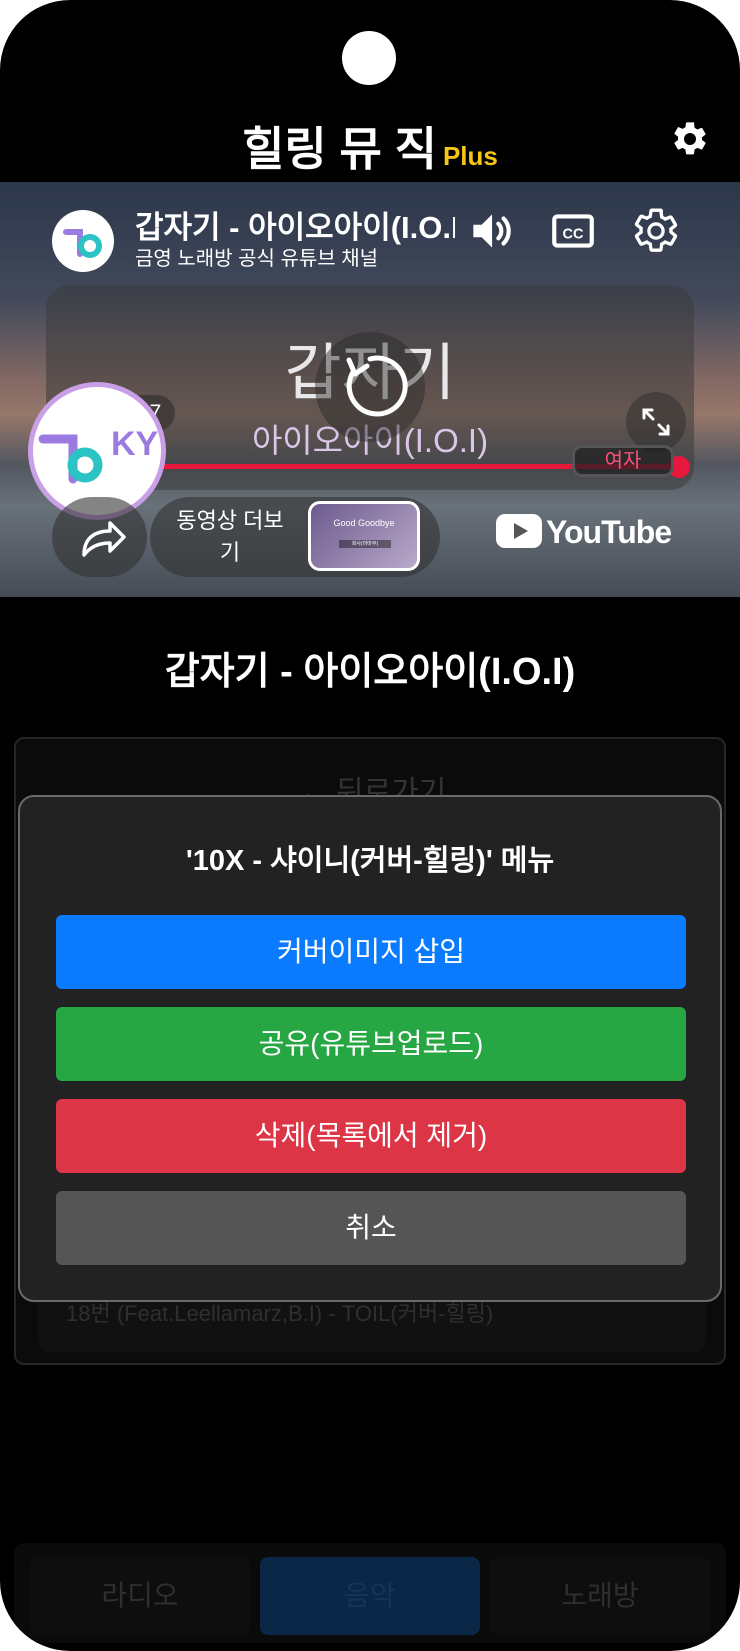 Image resolution: width=740 pixels, height=1651 pixels. I want to click on fullscreen-button, so click(656, 422).